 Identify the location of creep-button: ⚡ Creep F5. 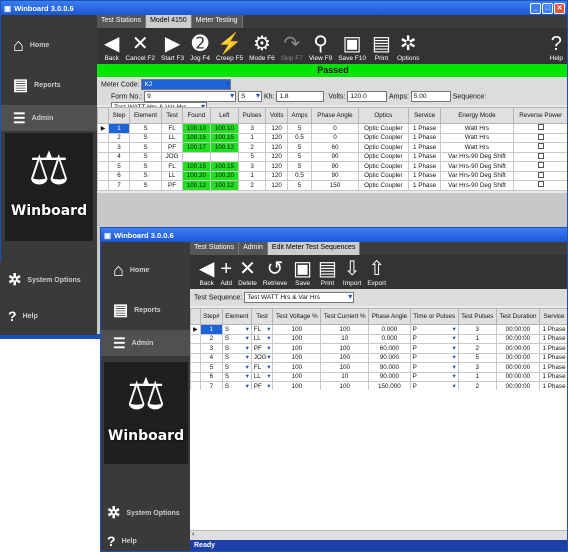
(229, 47).